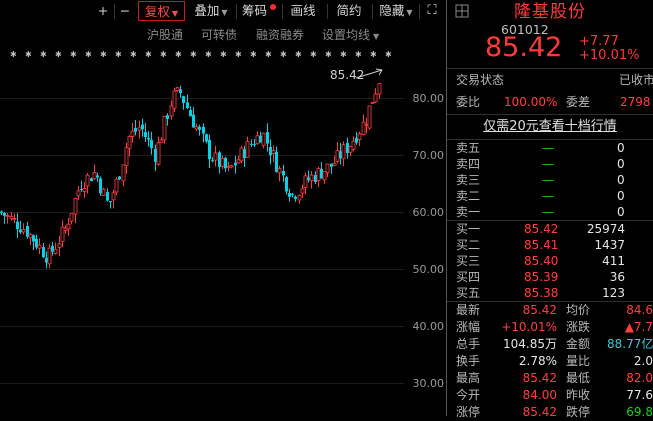  What do you see at coordinates (617, 277) in the screenshot?
I see `level-volume: 36` at bounding box center [617, 277].